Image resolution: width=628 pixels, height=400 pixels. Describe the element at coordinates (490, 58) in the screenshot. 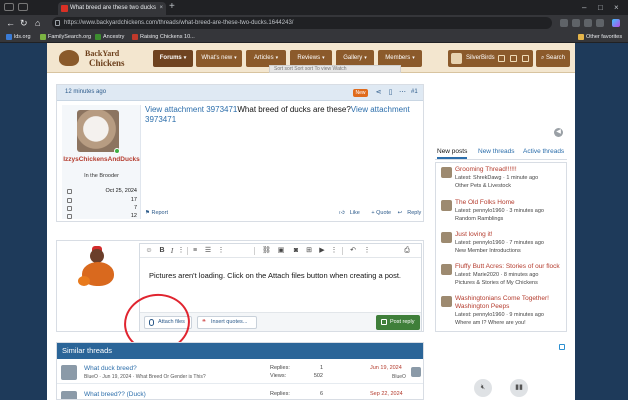

I see `user-menu-button: SilverBirds` at that location.